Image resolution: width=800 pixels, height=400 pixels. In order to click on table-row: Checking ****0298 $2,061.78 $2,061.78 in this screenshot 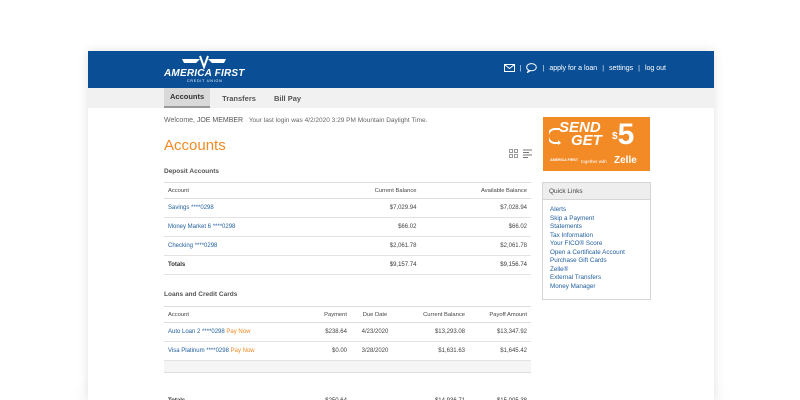, I will do `click(347, 246)`.